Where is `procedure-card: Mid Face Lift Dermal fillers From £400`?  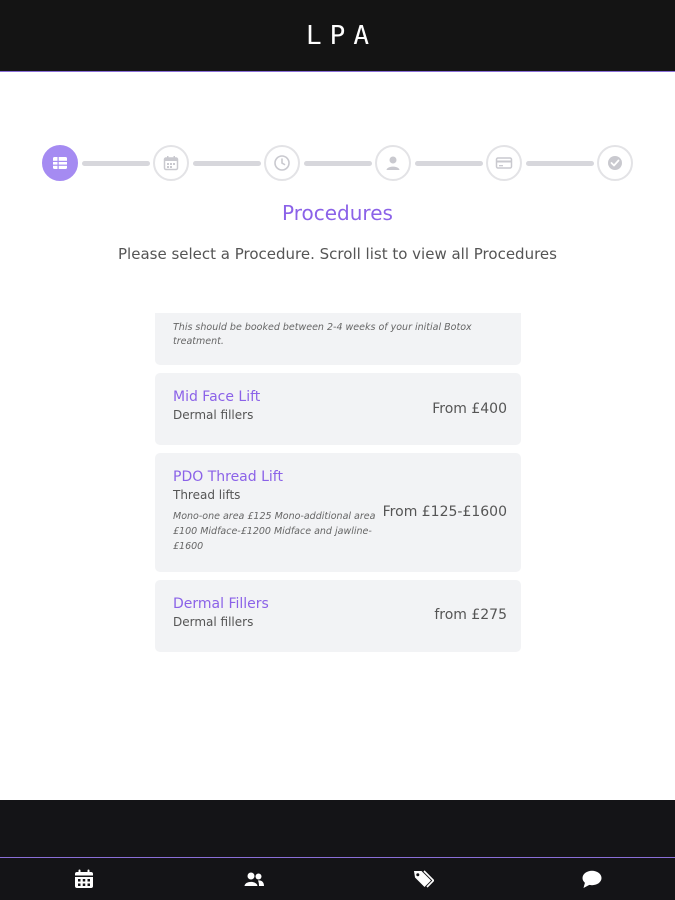
procedure-card: Mid Face Lift Dermal fillers From £400 is located at coordinates (338, 409).